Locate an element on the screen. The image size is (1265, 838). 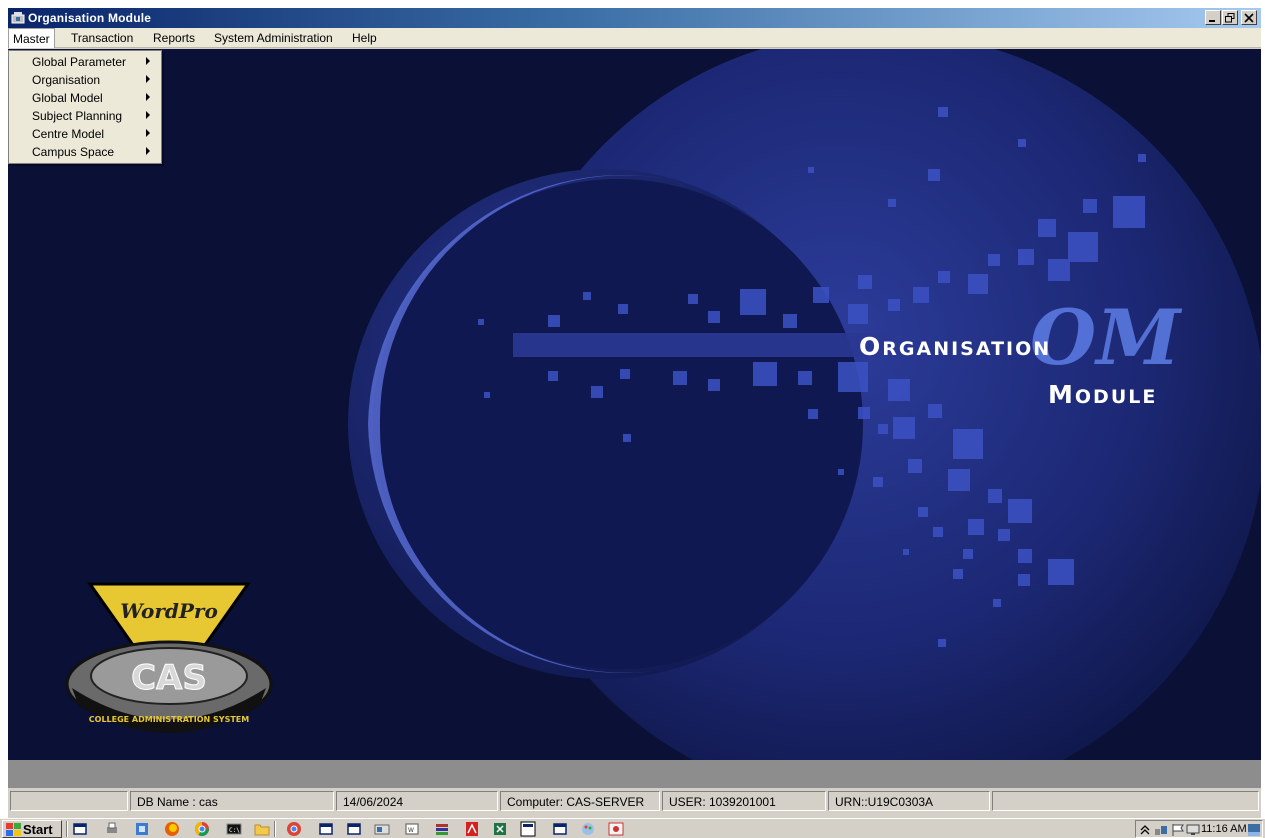
menu-item-global-parameter: Global Parameter is located at coordinates (85, 61).